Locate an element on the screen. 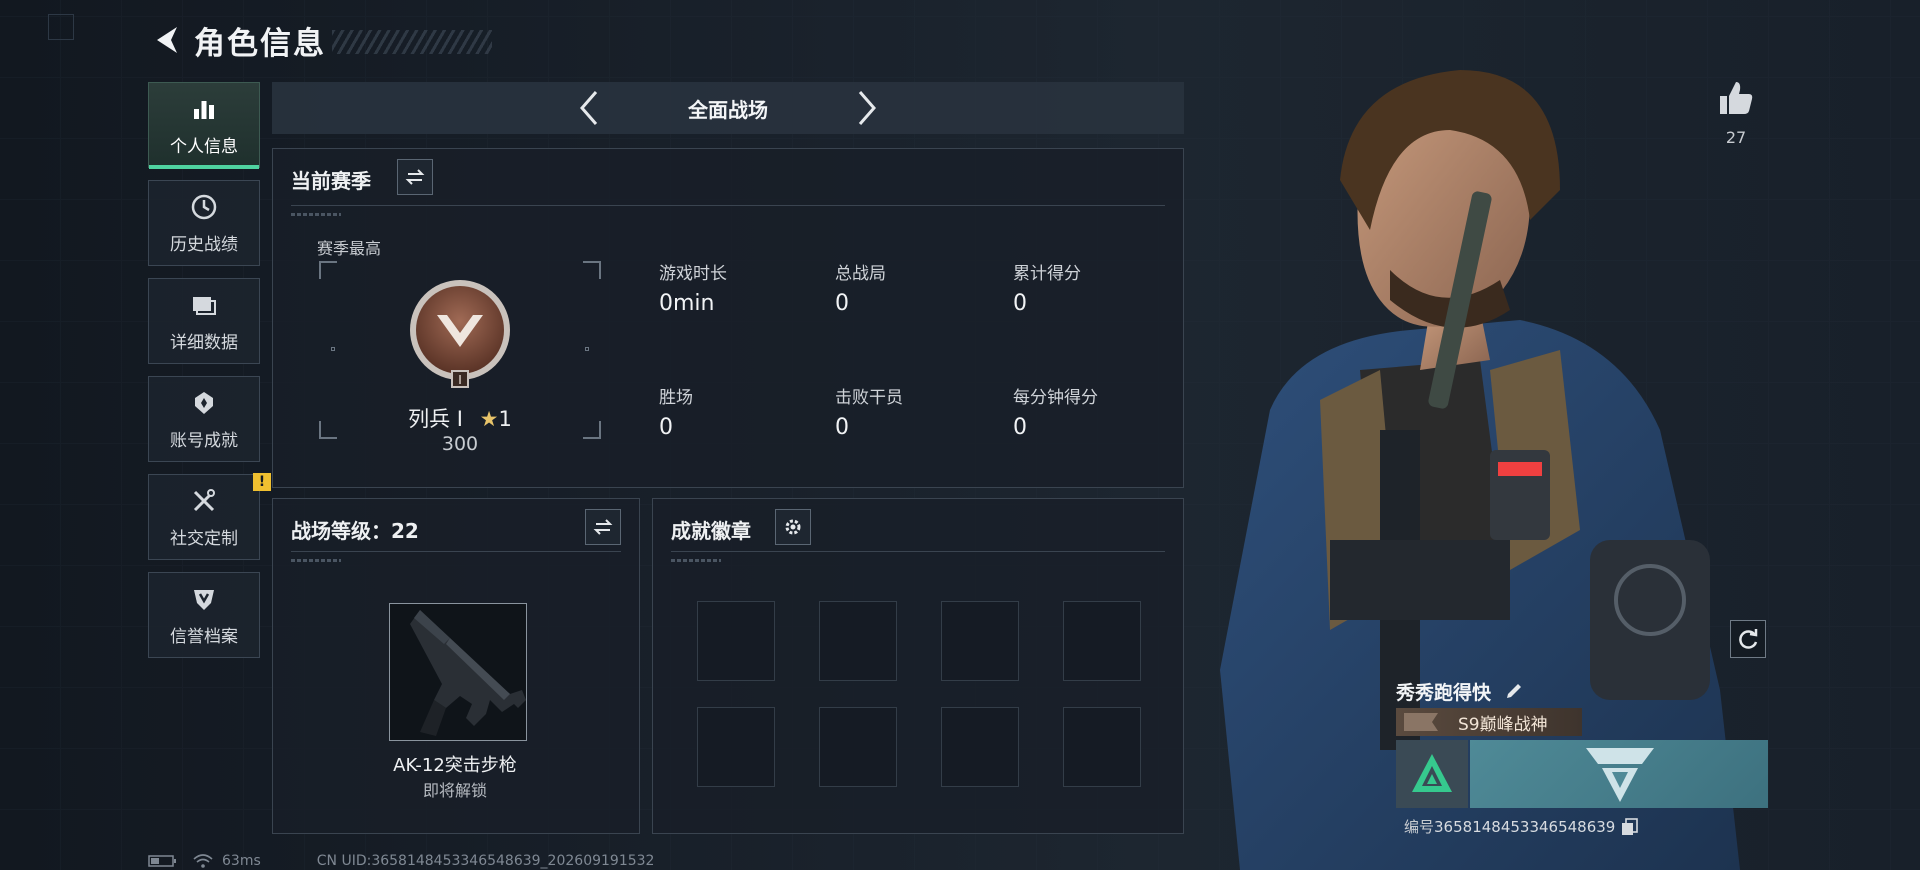  player-name-row: 秀秀跑得快 is located at coordinates (1460, 691).